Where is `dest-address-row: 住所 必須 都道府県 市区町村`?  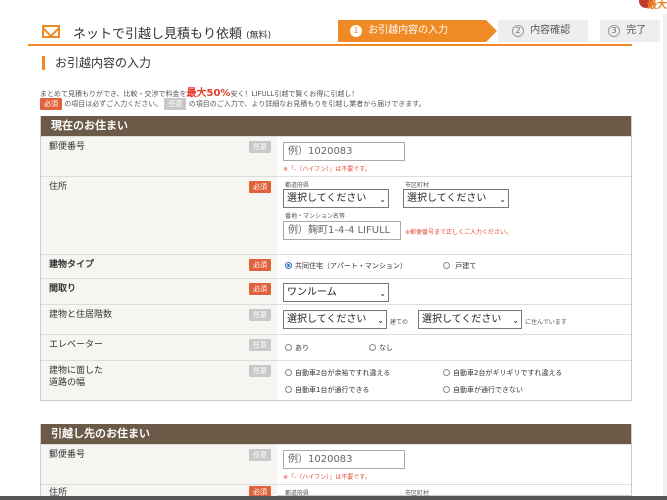
dest-address-row: 住所 必須 都道府県 市区町村 is located at coordinates (336, 491).